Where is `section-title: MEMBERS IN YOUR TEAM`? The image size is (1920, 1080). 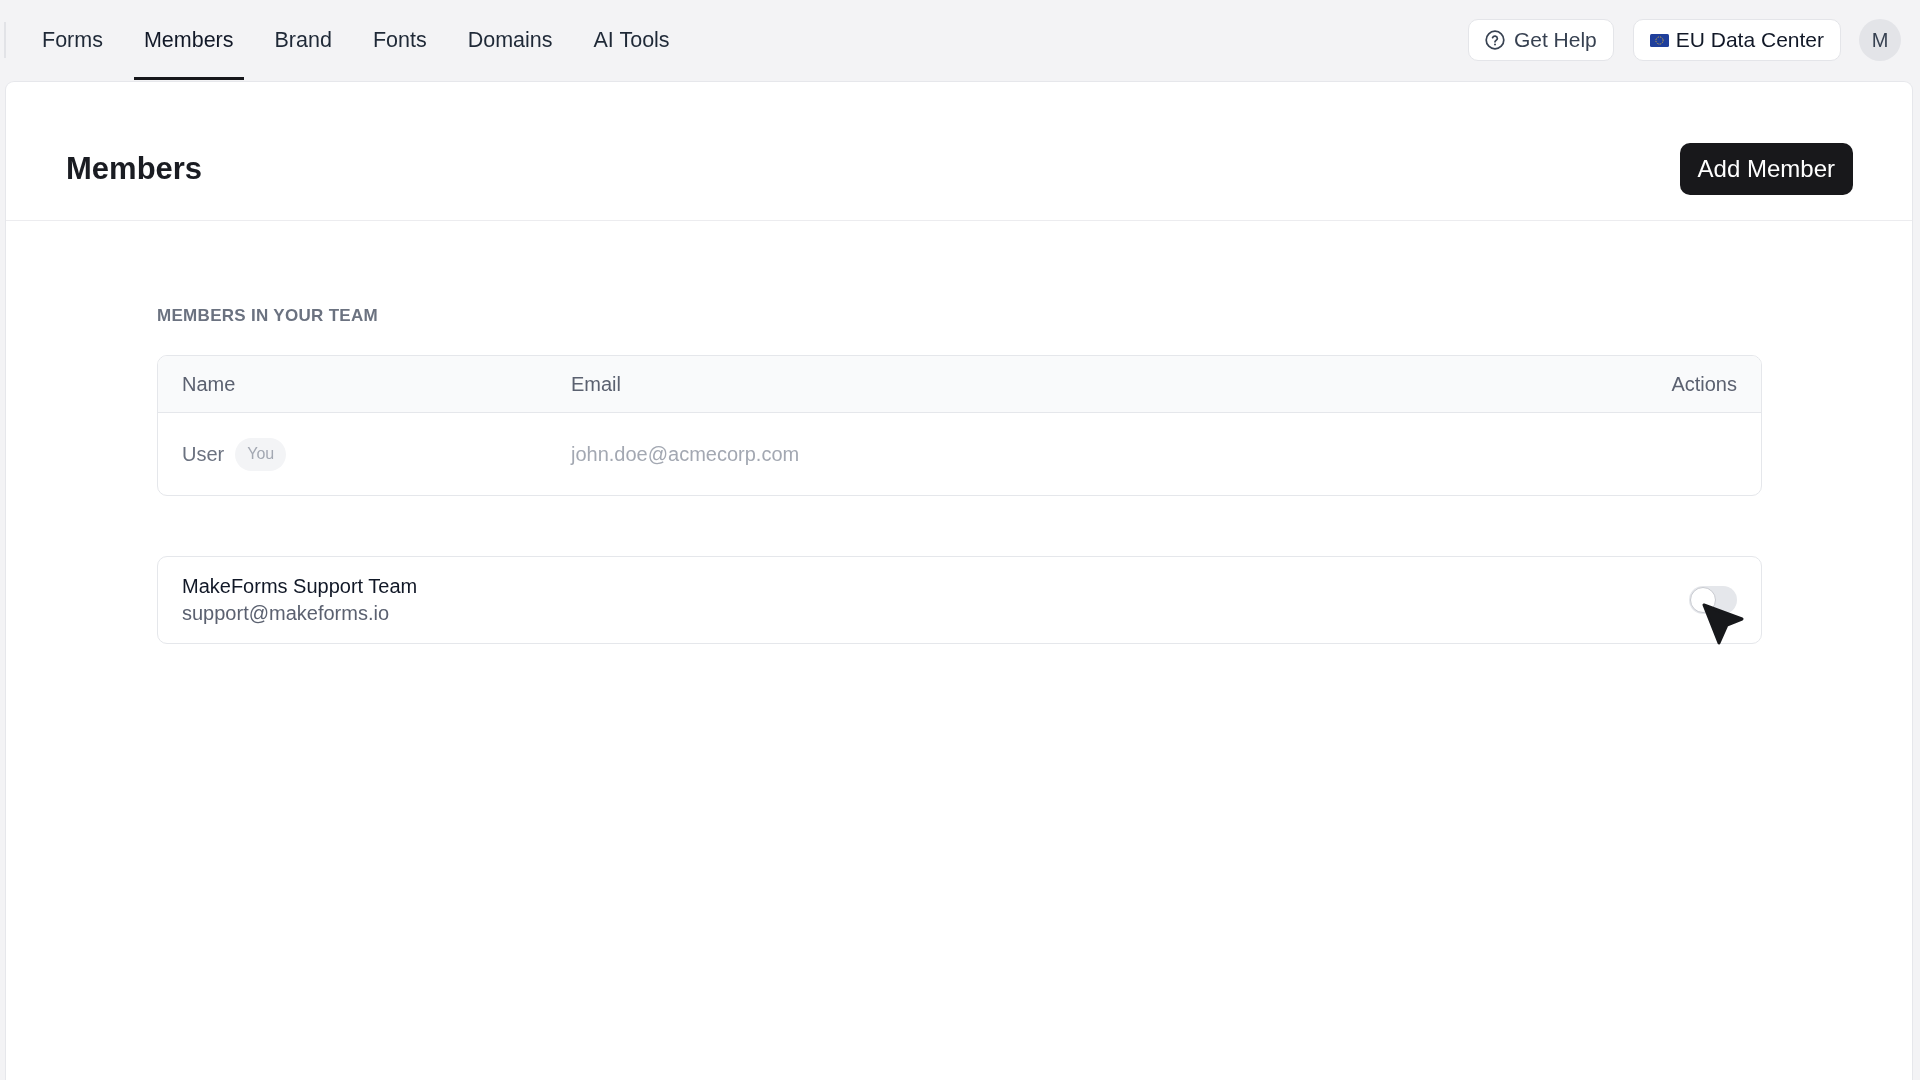 section-title: MEMBERS IN YOUR TEAM is located at coordinates (268, 316).